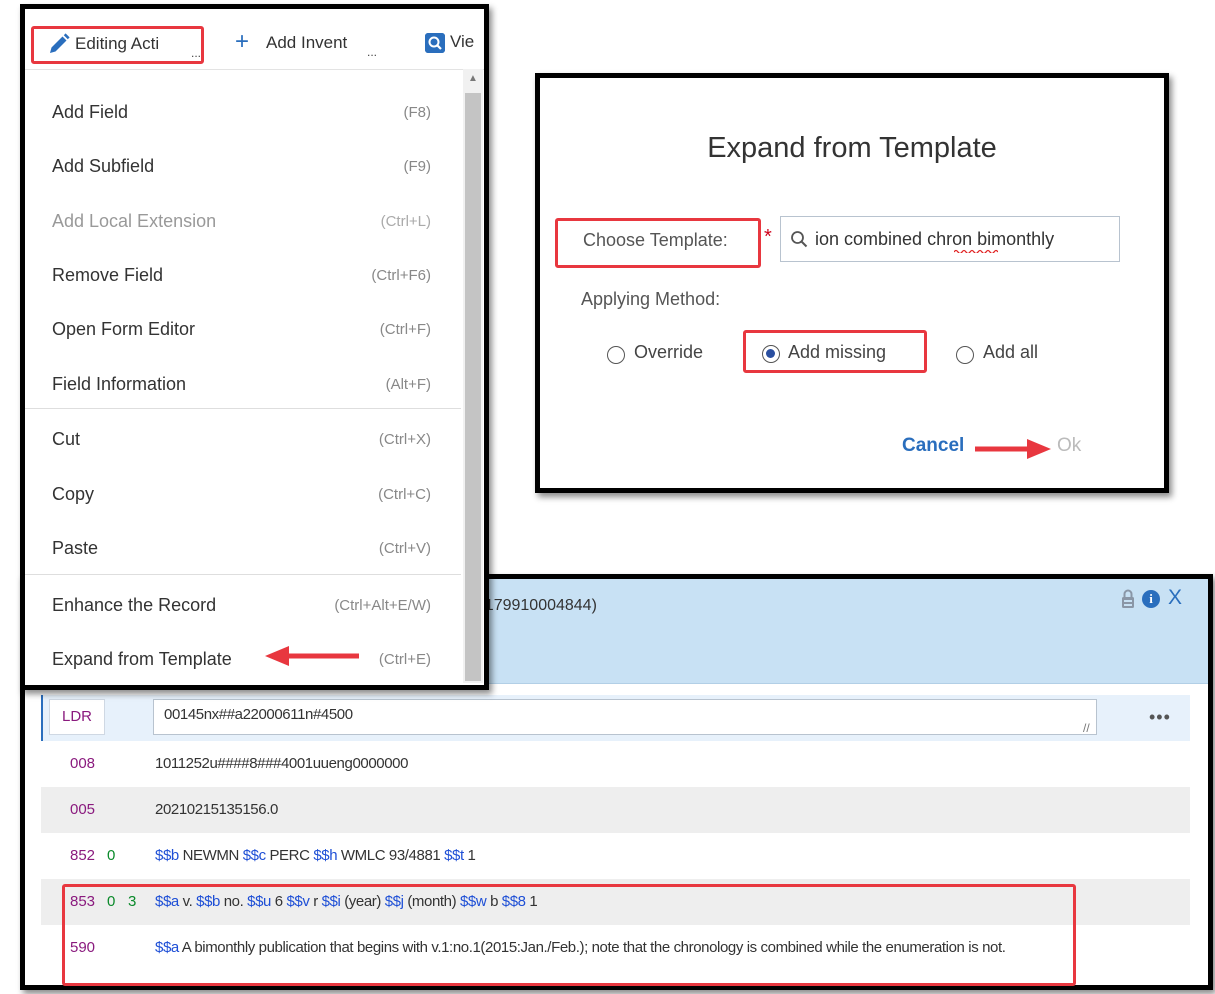  Describe the element at coordinates (933, 446) in the screenshot. I see `cancel-button: Cancel` at that location.